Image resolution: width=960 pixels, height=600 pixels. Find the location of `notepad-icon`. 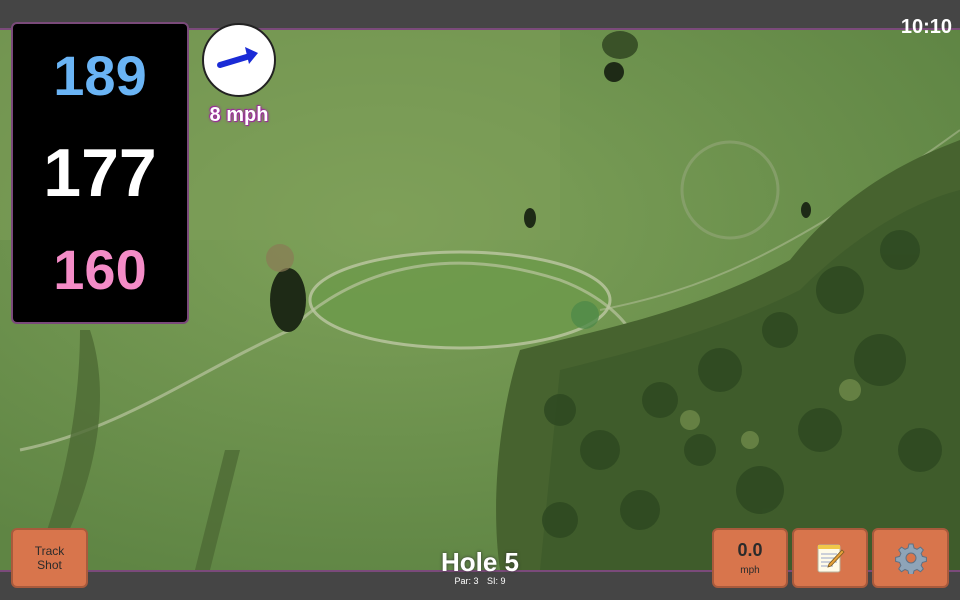

notepad-icon is located at coordinates (831, 558).